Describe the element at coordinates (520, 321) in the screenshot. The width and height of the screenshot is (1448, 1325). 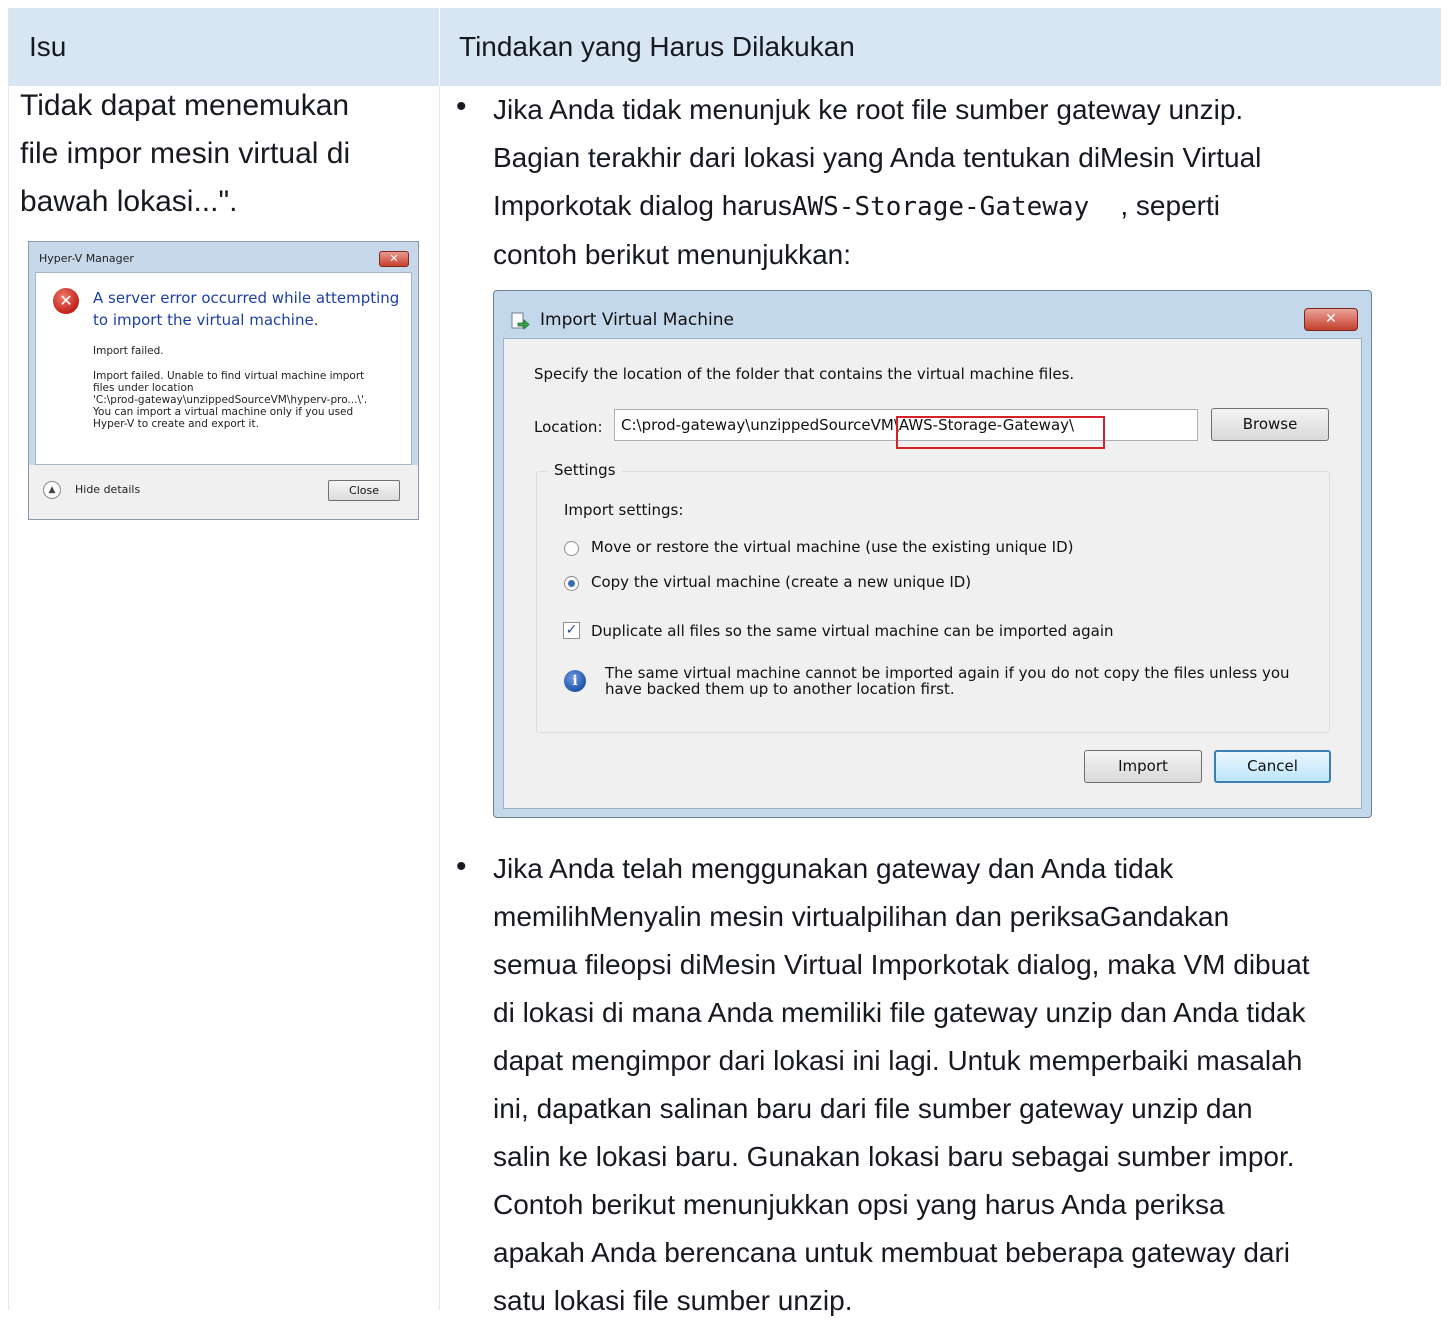
I see `import-vm-icon` at that location.